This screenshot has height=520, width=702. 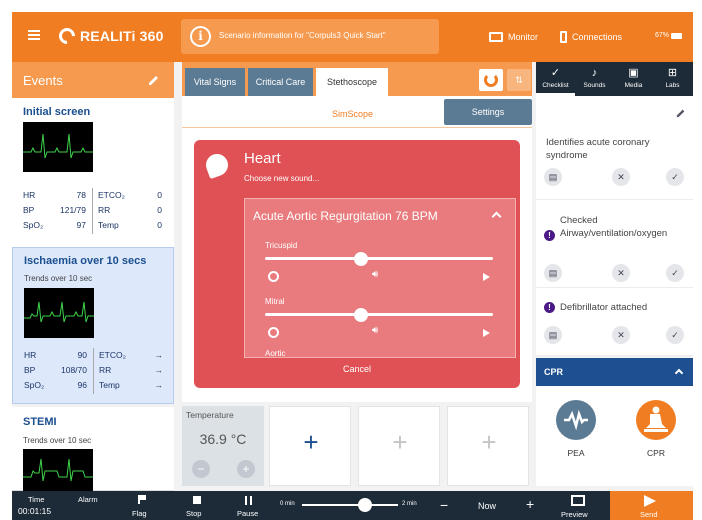 I want to click on battery-percent: 67%, so click(x=662, y=35).